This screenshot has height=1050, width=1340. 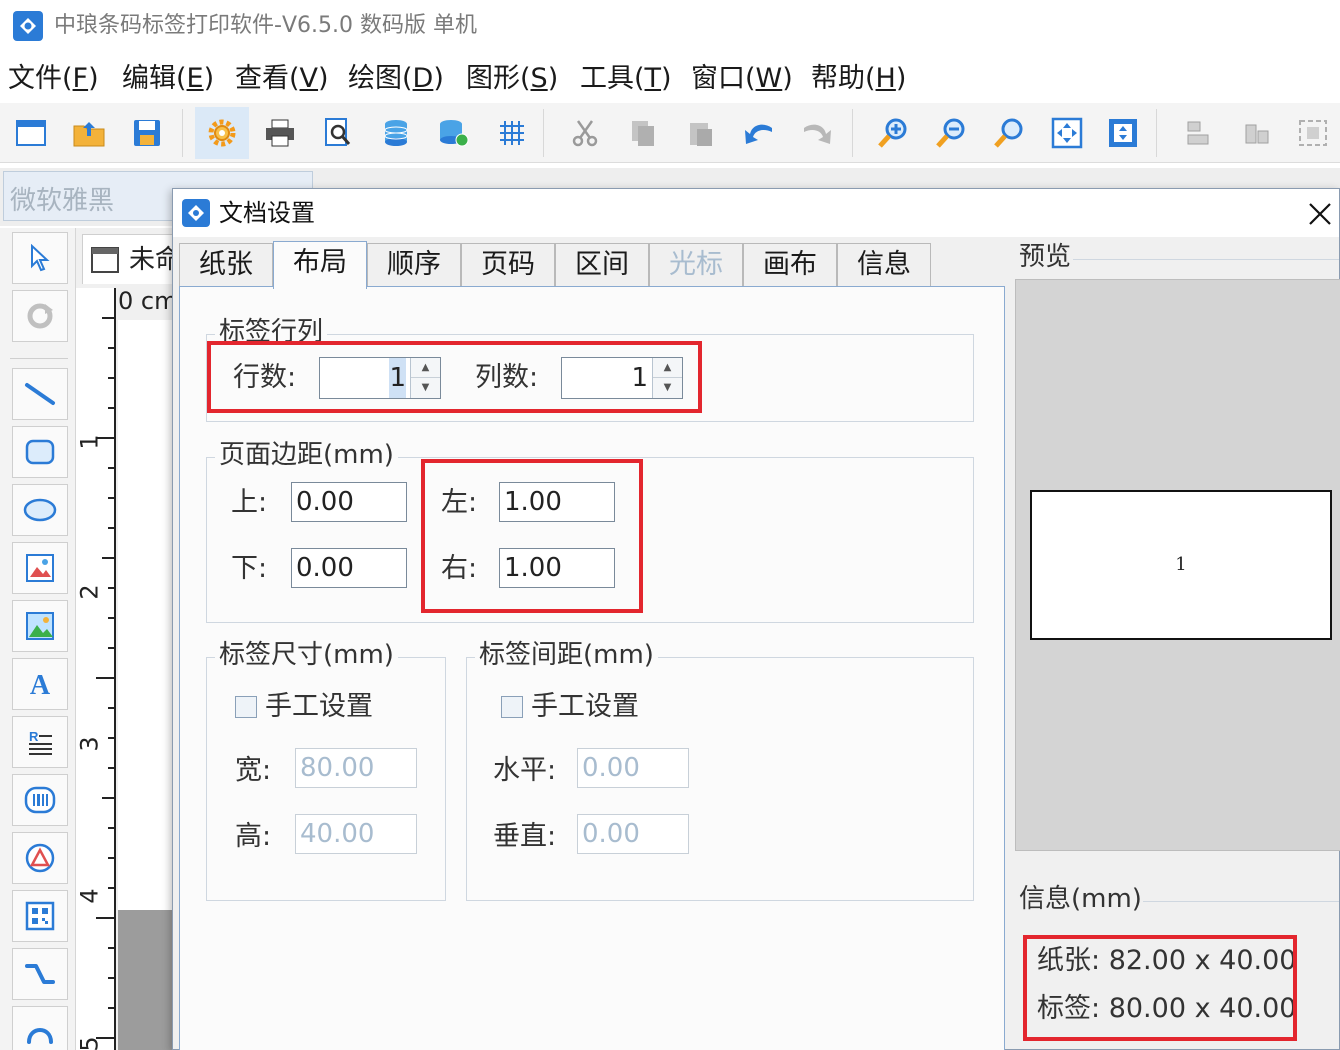 I want to click on label-size-group: 标签尺寸(mm) 手工设置 宽: 80.00 高: 40.00, so click(x=326, y=770).